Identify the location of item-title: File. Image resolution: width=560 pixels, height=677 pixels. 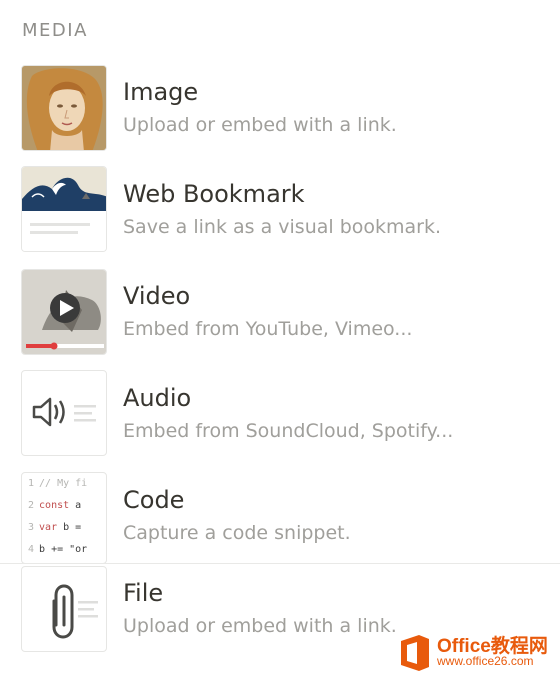
(143, 593).